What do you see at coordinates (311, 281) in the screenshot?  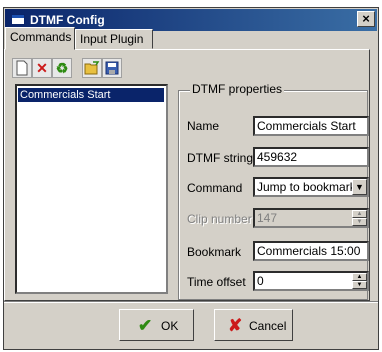 I see `time-offset-stepper: 0 ▲ ▼` at bounding box center [311, 281].